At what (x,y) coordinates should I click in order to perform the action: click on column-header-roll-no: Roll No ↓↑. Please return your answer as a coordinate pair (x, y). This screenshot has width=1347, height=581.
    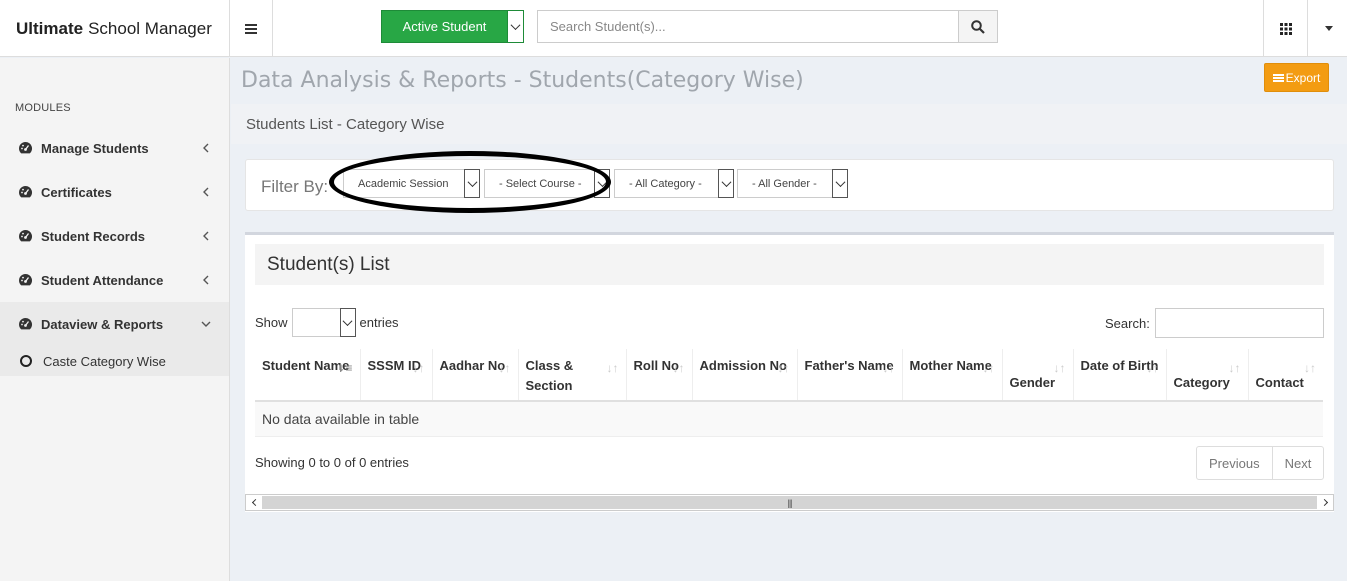
    Looking at the image, I should click on (659, 375).